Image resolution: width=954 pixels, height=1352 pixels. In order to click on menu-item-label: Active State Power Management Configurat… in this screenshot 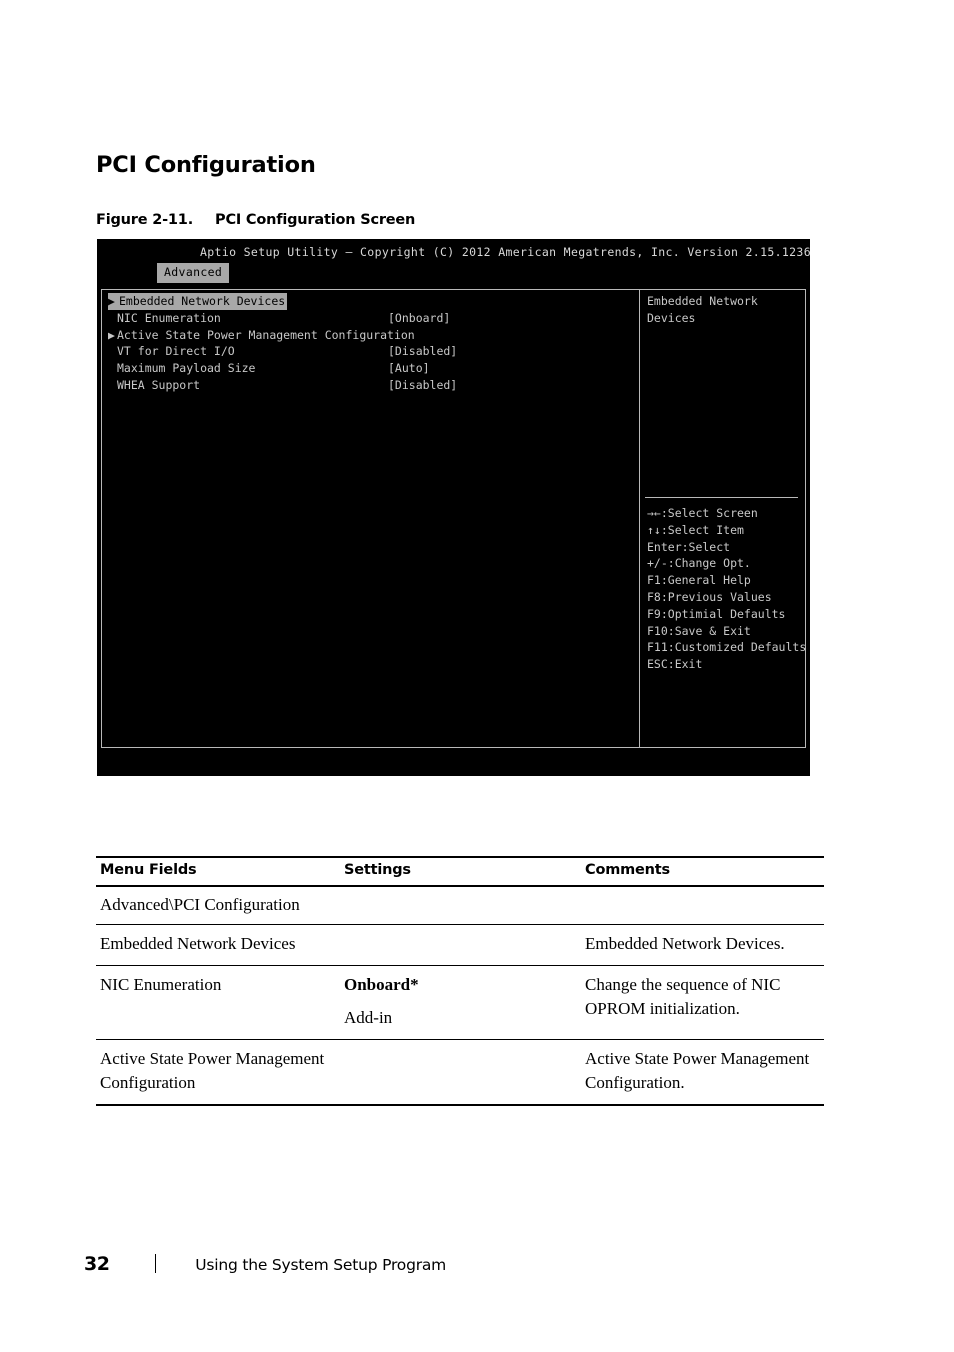, I will do `click(266, 334)`.